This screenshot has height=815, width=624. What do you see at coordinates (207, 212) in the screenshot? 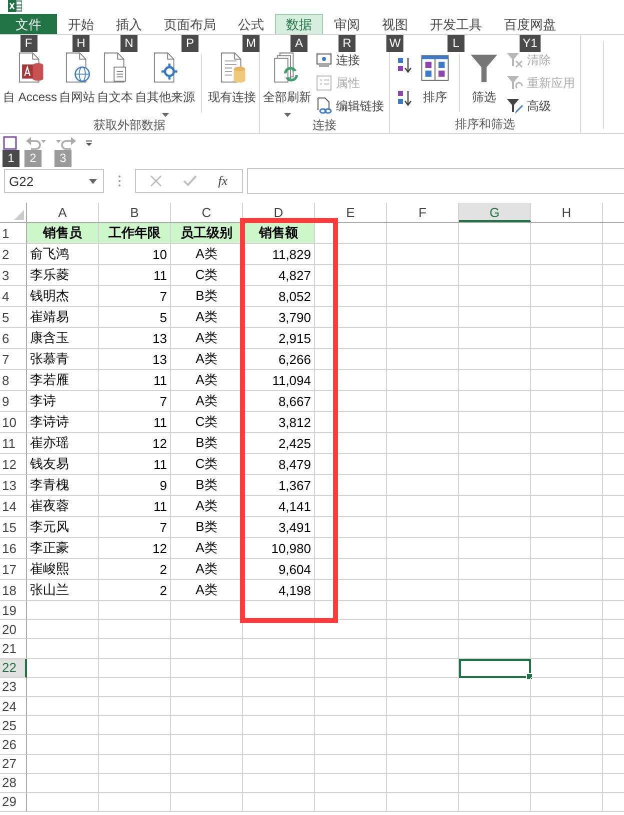
I see `column-header: C` at bounding box center [207, 212].